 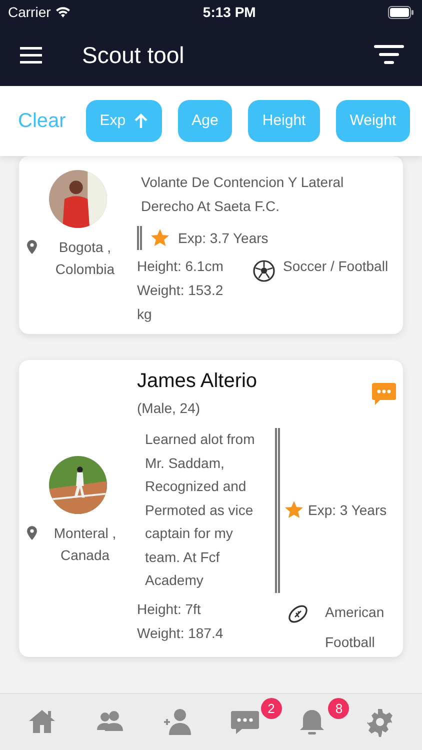 I want to click on sport-name: American Football, so click(x=355, y=627).